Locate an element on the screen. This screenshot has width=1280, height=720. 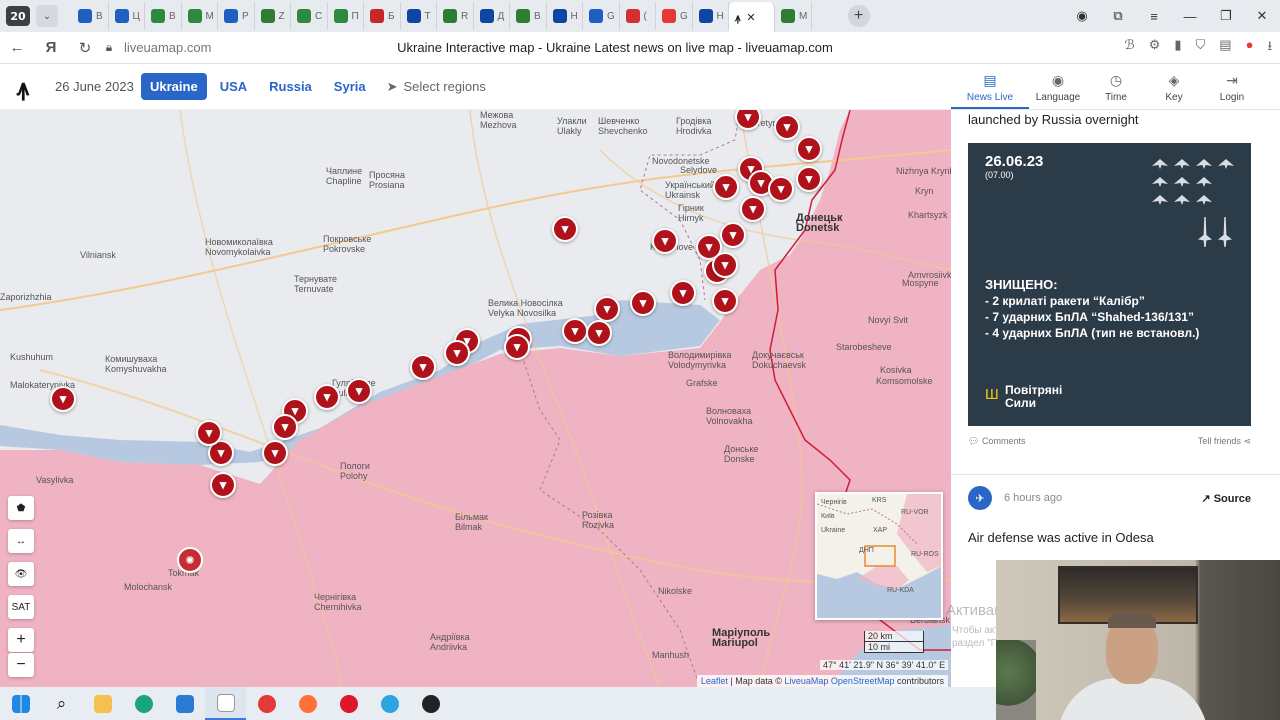
city-label: Mospyne is located at coordinates (920, 283).